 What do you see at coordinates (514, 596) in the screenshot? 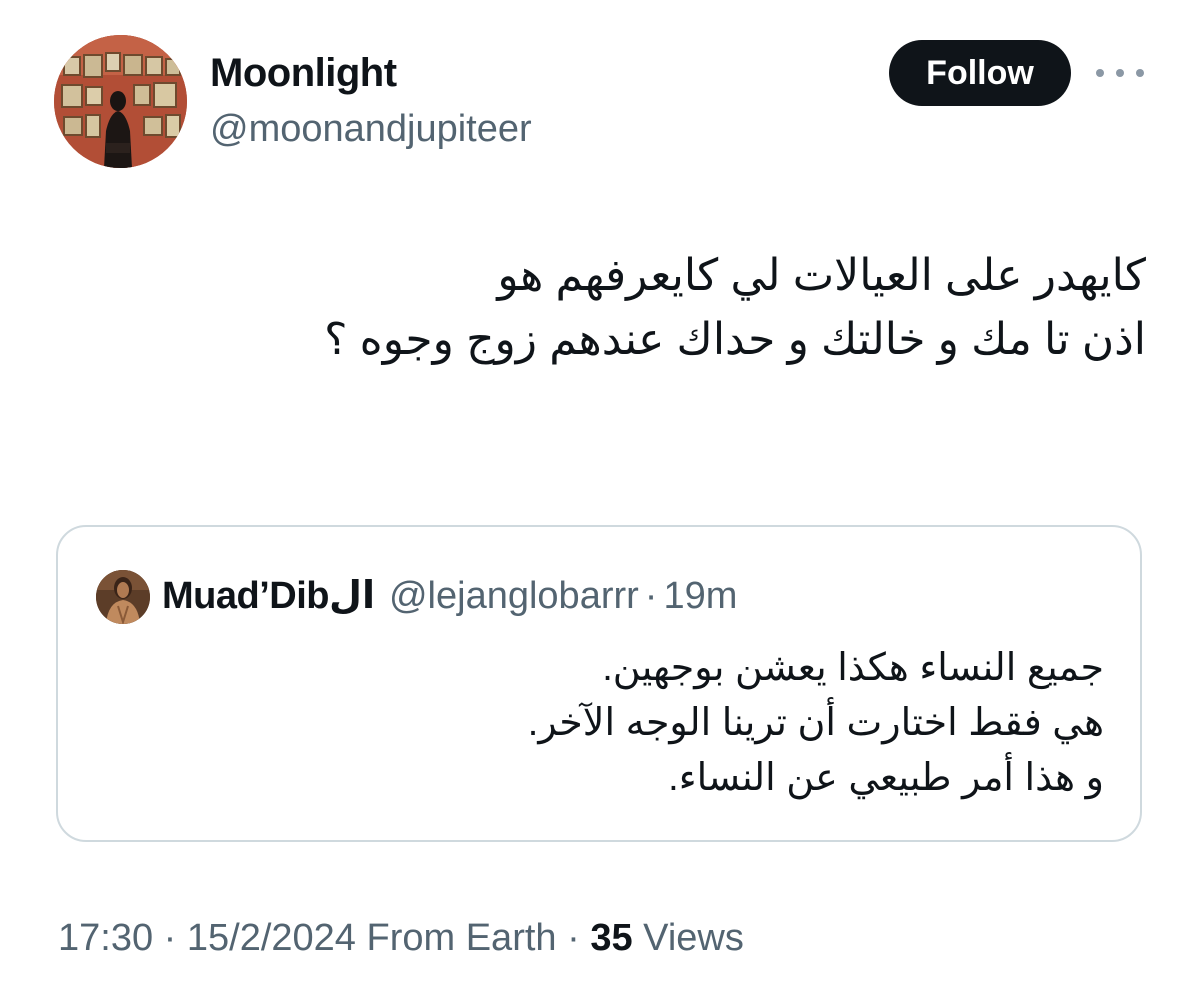
I see `quote-author-handle: @lejanglobarrr` at bounding box center [514, 596].